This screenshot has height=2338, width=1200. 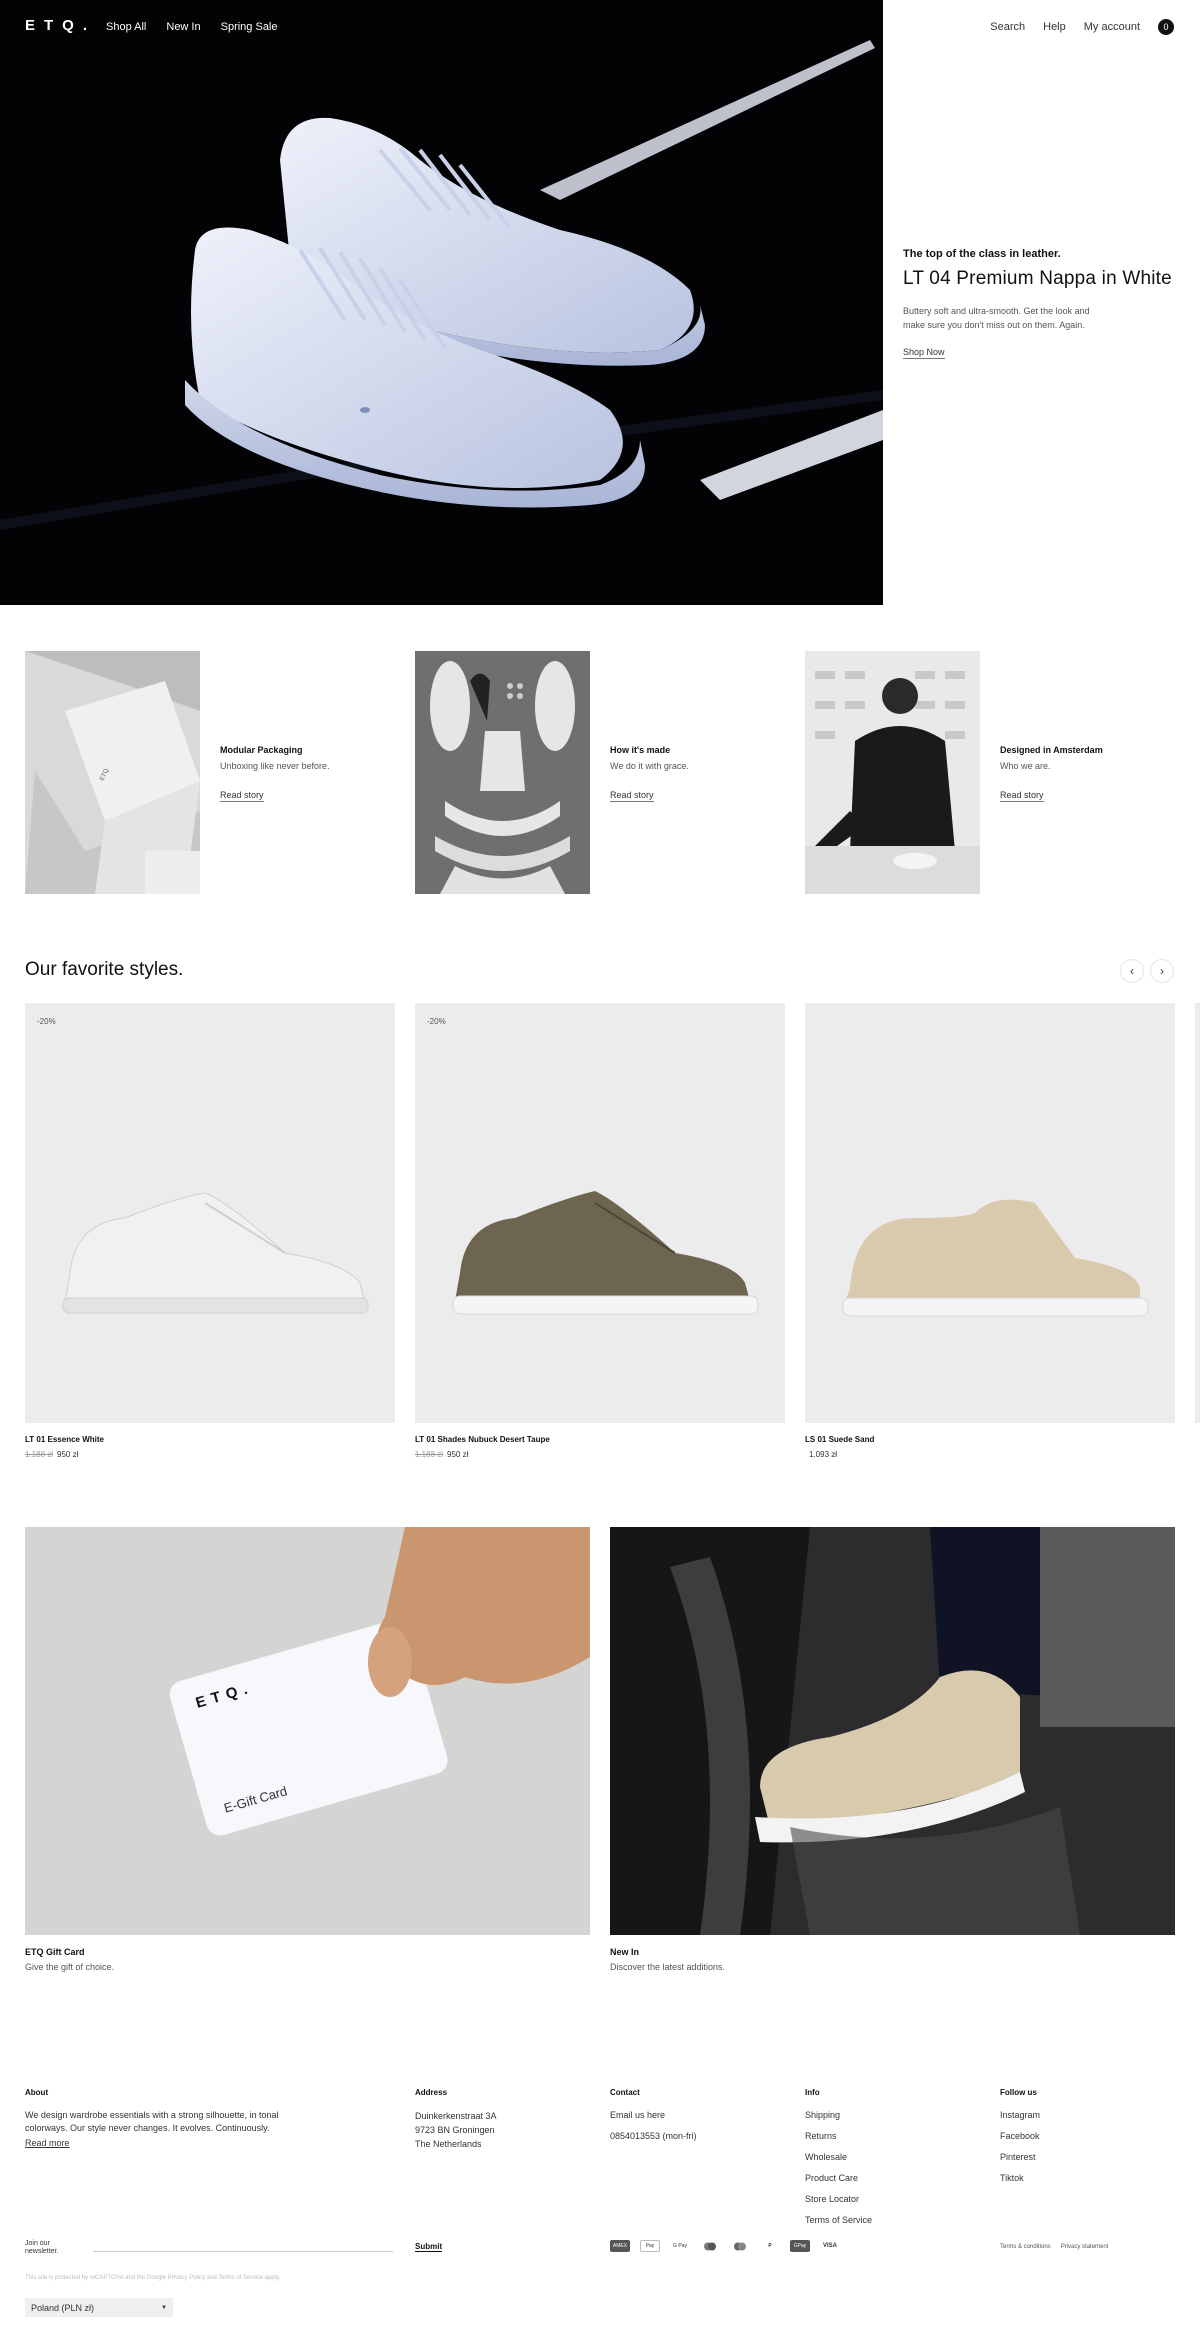 I want to click on gift-card-image: ETQ. E-Gift Card, so click(x=307, y=1731).